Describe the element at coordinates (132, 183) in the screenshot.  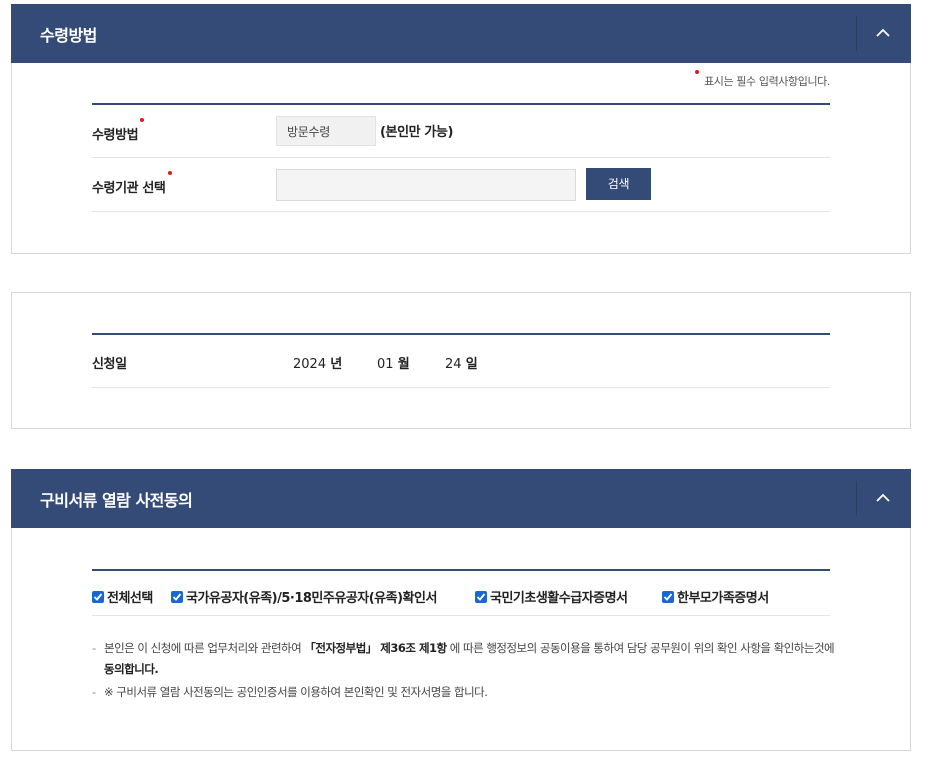
I see `agency-label: 수령기관 선택` at that location.